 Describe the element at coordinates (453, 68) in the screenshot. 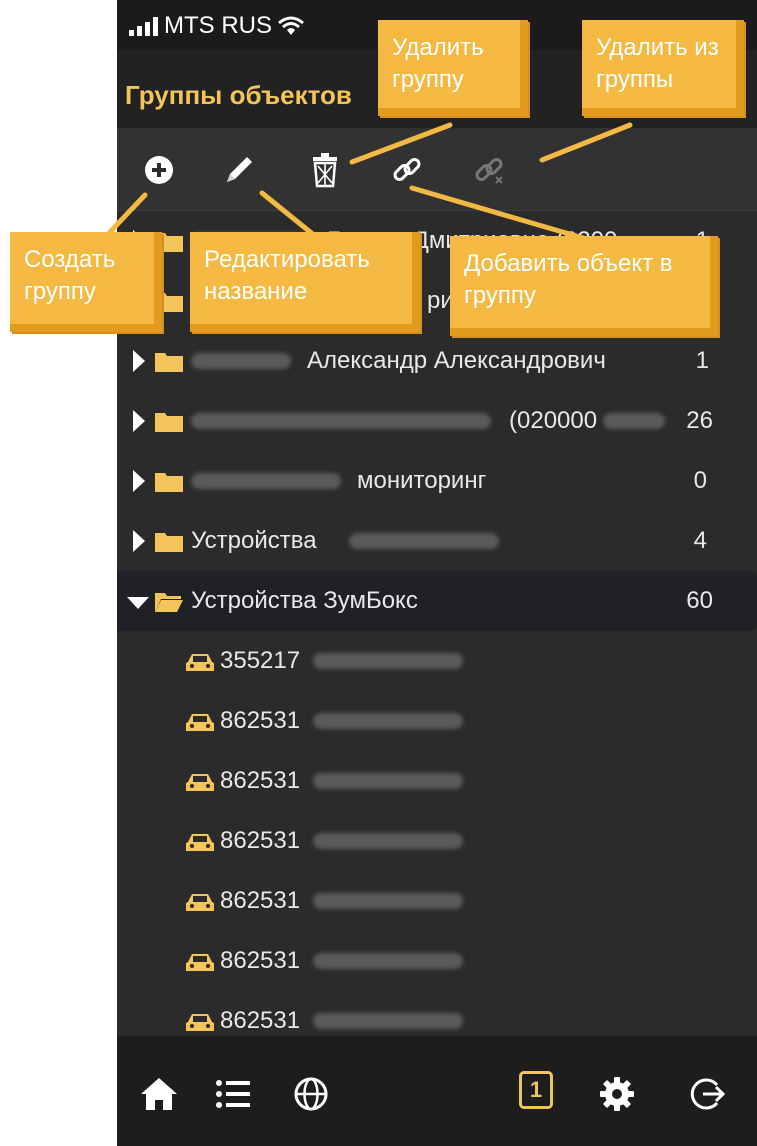

I see `callout-delete-group: Удалить группу` at that location.